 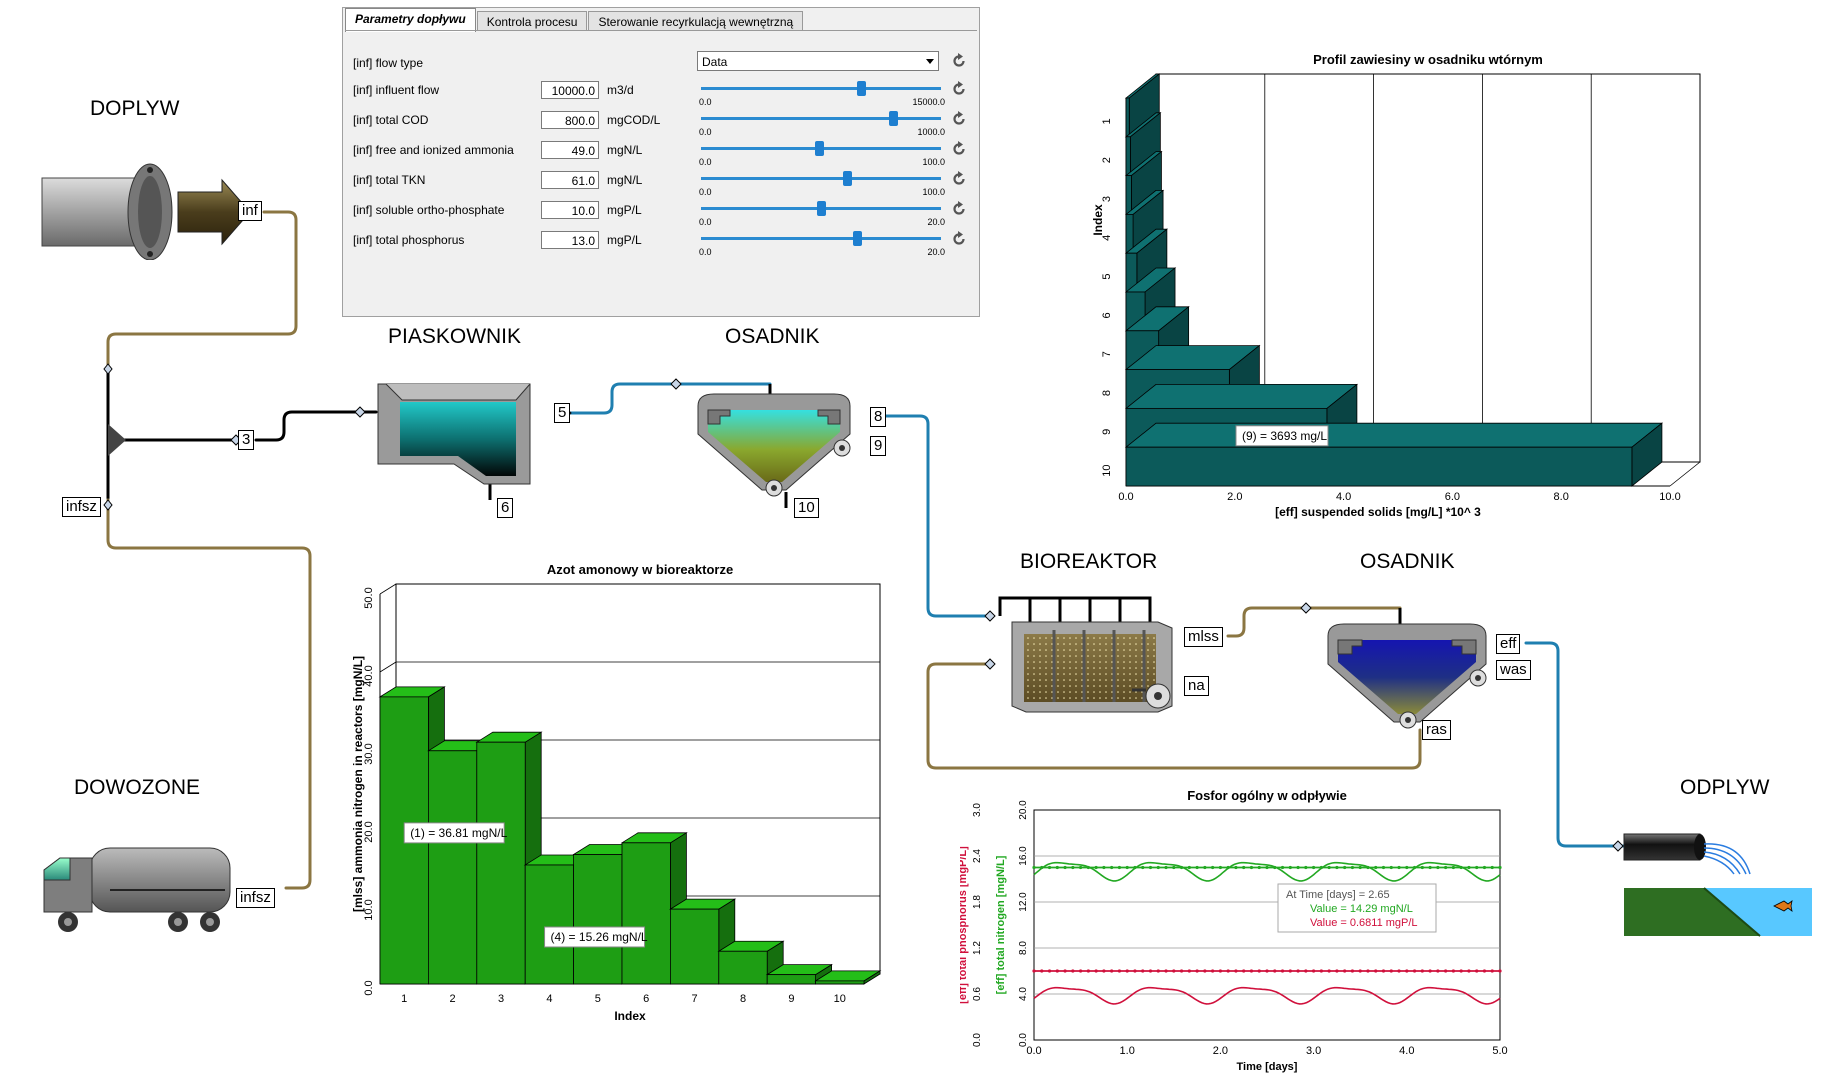 What do you see at coordinates (1267, 971) in the screenshot?
I see `series-limit-line` at bounding box center [1267, 971].